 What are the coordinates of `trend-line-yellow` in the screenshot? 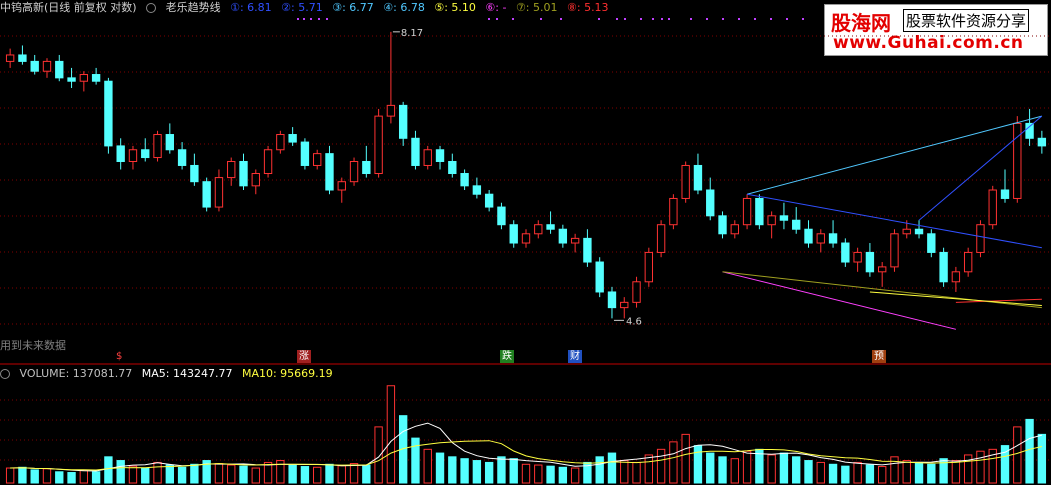 It's located at (955, 299).